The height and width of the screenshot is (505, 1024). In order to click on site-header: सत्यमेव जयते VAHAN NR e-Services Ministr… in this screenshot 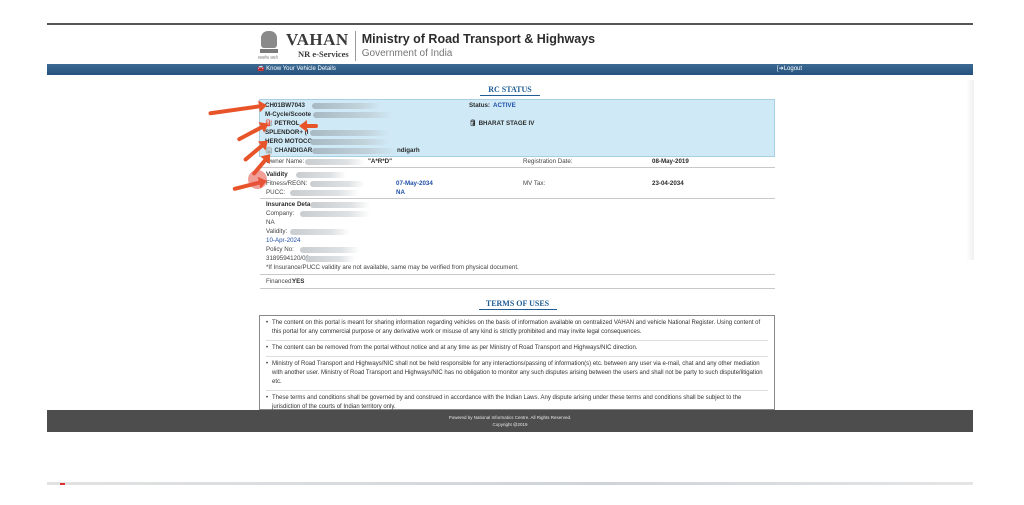, I will do `click(426, 46)`.